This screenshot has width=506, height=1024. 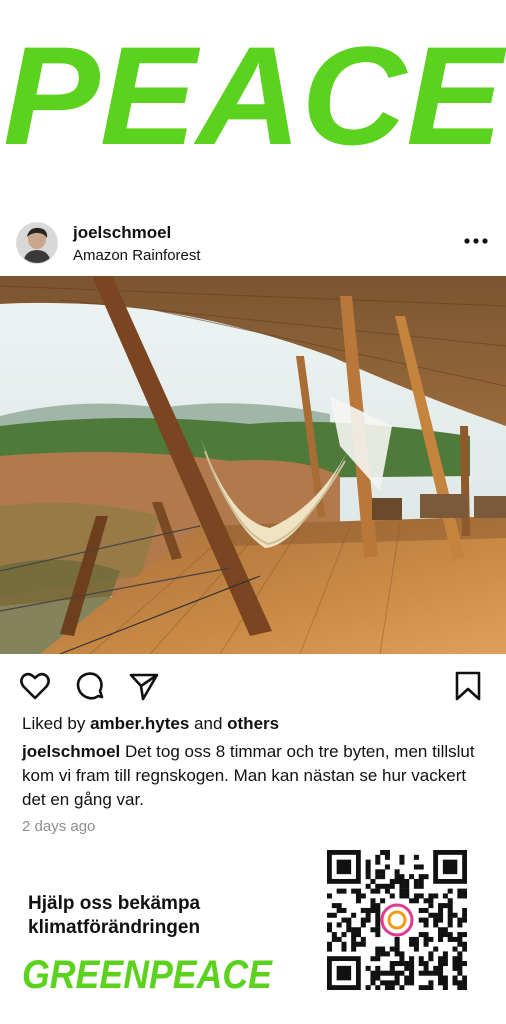 I want to click on ad-cta-line2: klimatförändringen, so click(x=114, y=927).